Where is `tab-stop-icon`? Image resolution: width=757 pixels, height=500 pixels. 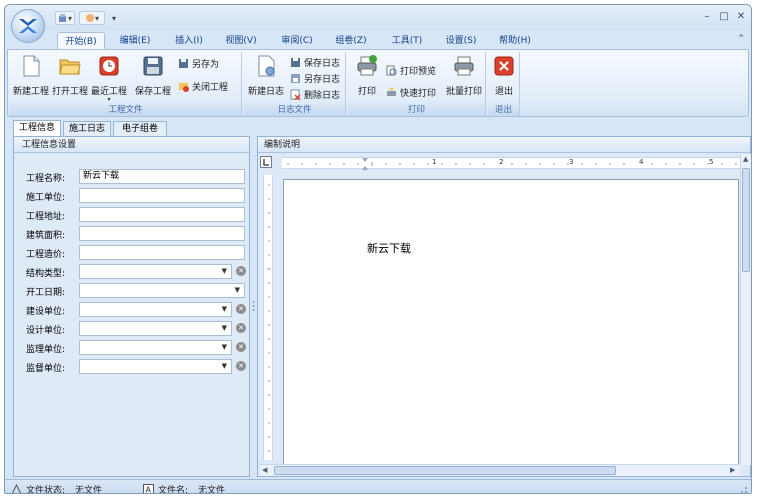 tab-stop-icon is located at coordinates (266, 162).